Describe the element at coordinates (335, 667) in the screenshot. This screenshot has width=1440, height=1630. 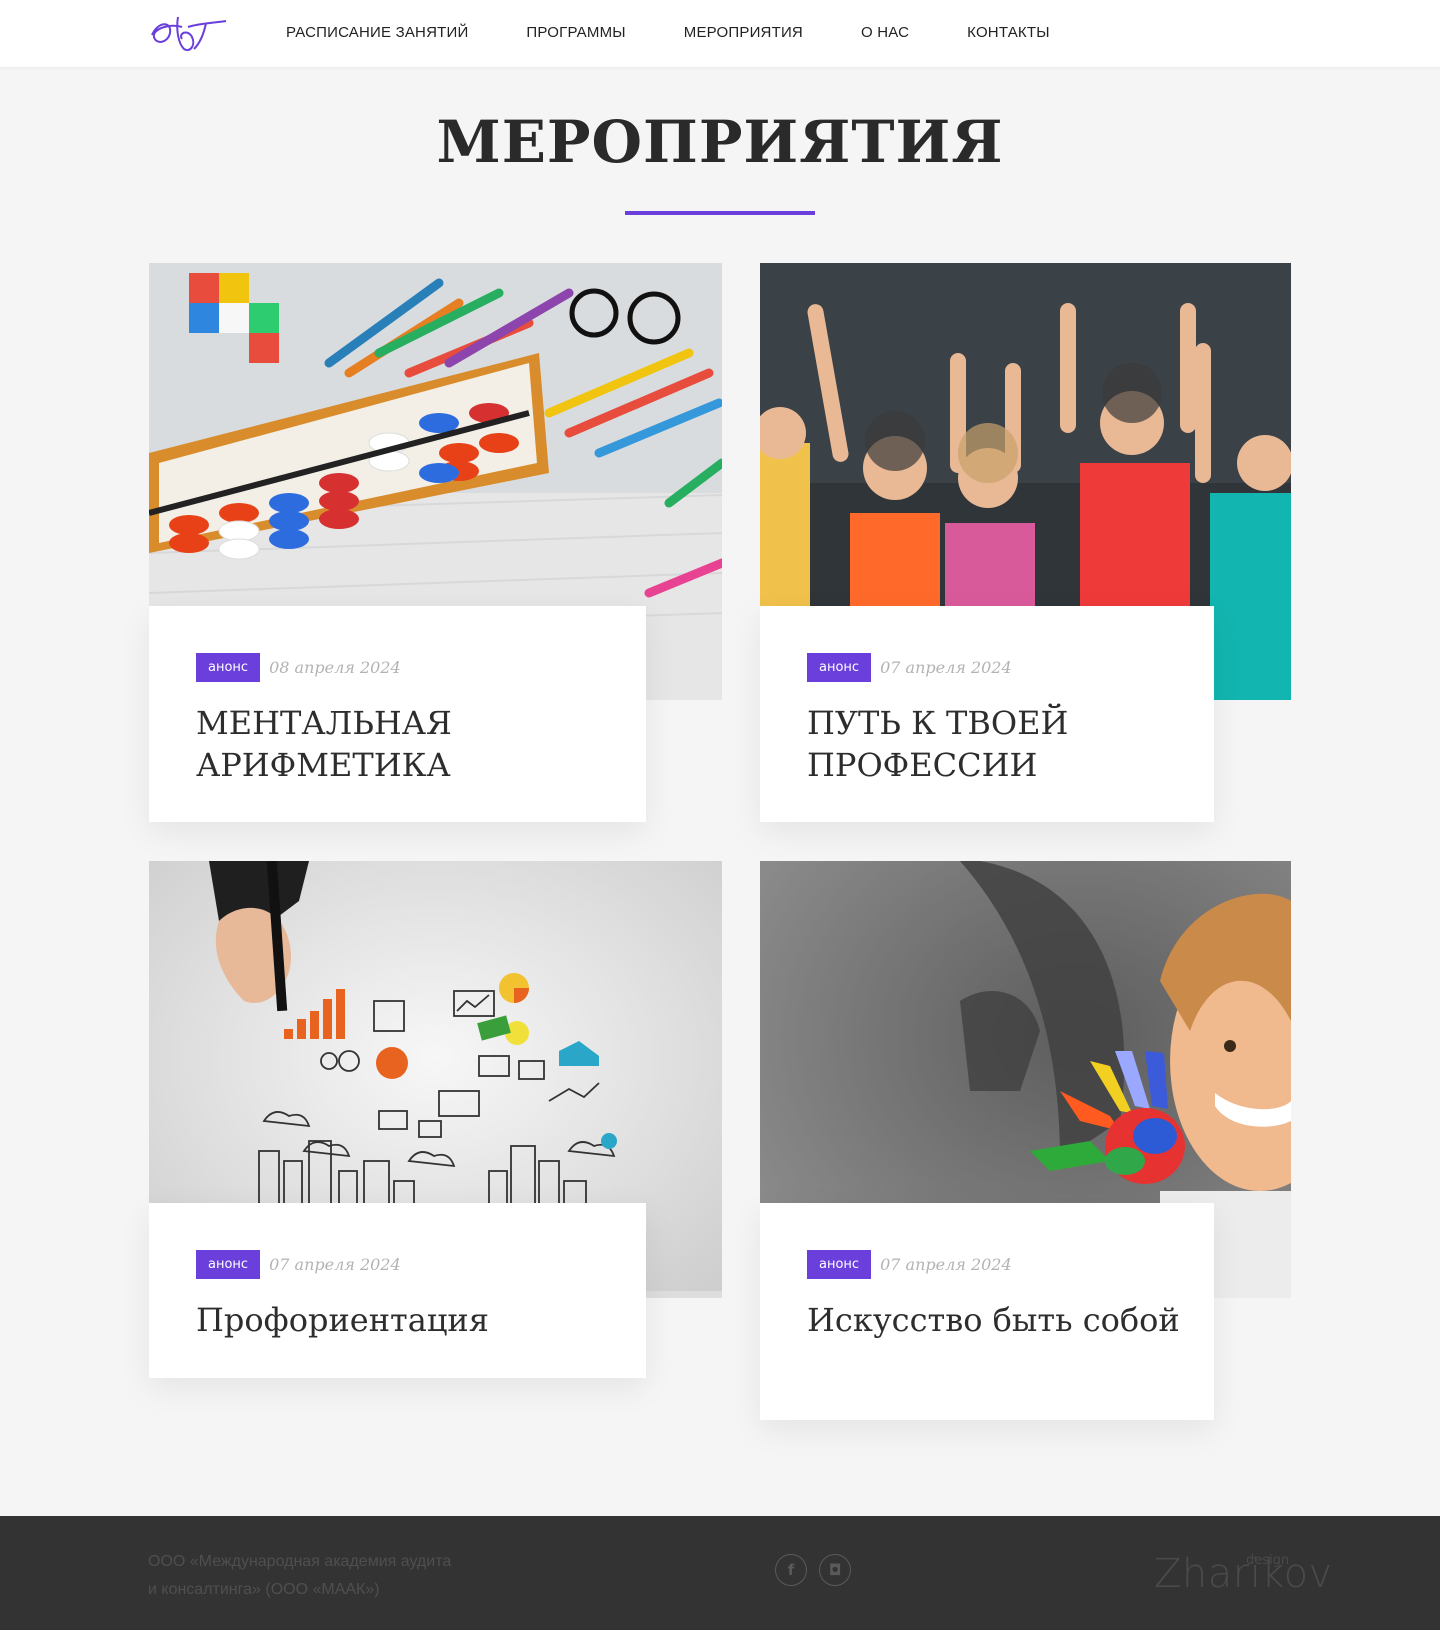
I see `event-date: 08 апреля 2024` at that location.